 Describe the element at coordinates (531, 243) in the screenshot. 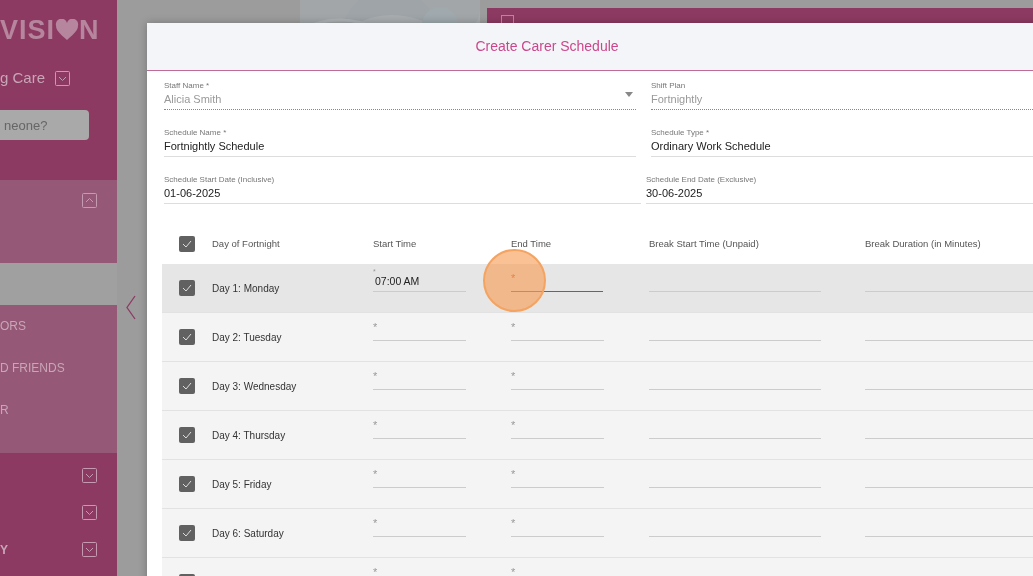

I see `column-header: End Time` at that location.